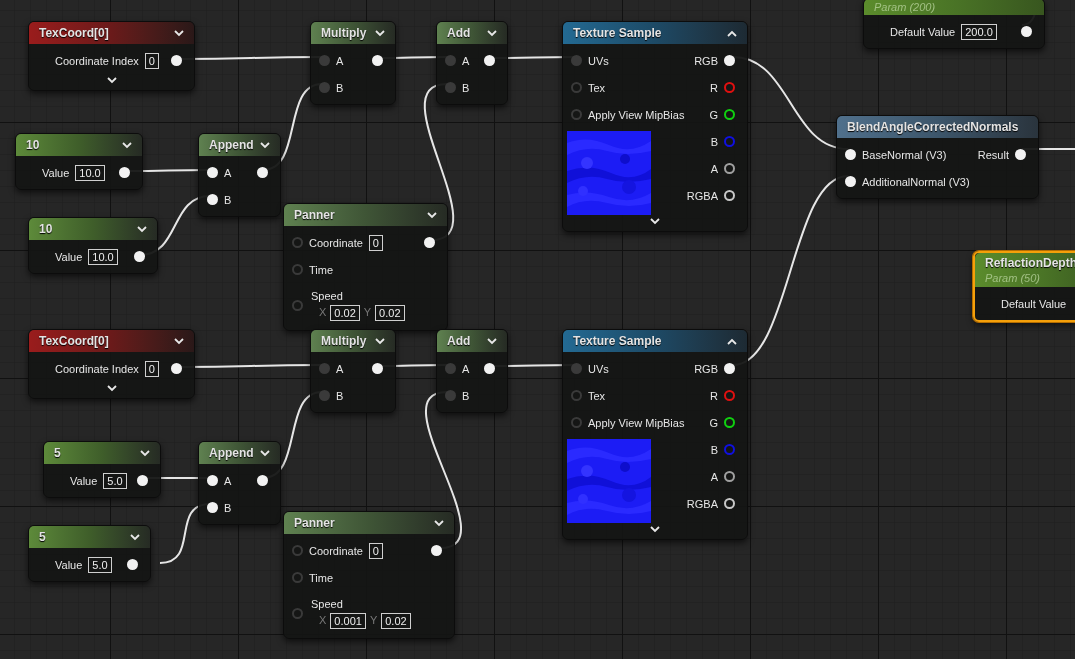 The width and height of the screenshot is (1075, 659). What do you see at coordinates (954, 24) in the screenshot?
I see `graph-node: Param (200) Default Value 200.0` at bounding box center [954, 24].